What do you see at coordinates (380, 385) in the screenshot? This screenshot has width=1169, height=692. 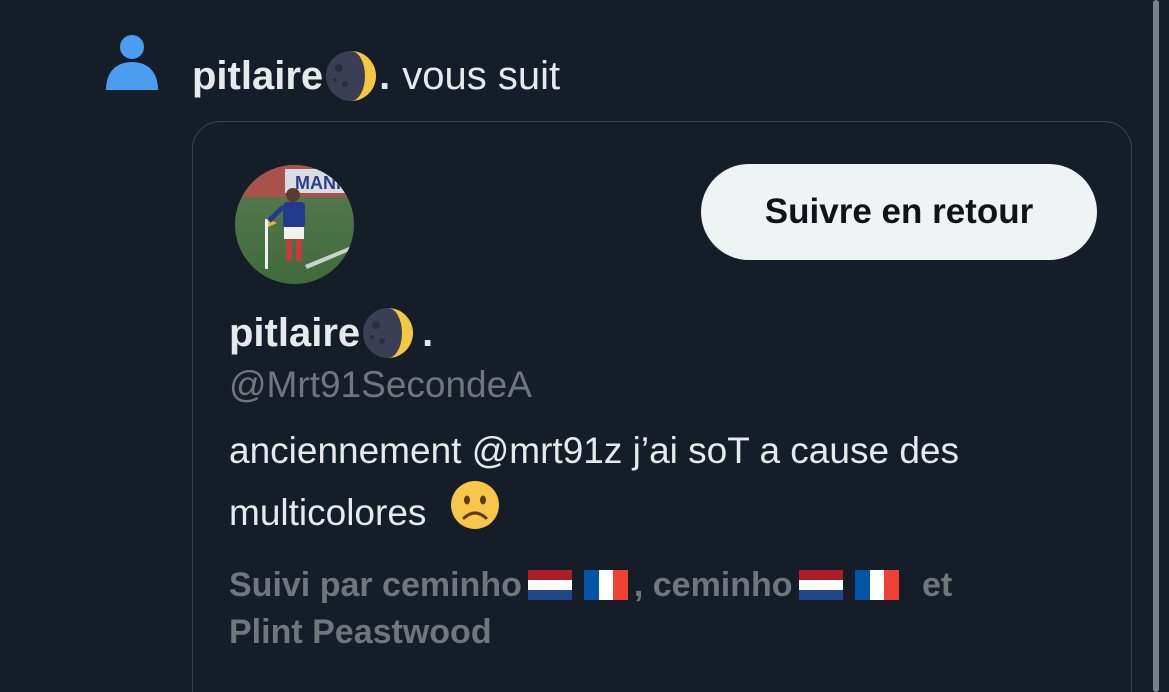 I see `profile-handle: @Mrt91SecondeA` at bounding box center [380, 385].